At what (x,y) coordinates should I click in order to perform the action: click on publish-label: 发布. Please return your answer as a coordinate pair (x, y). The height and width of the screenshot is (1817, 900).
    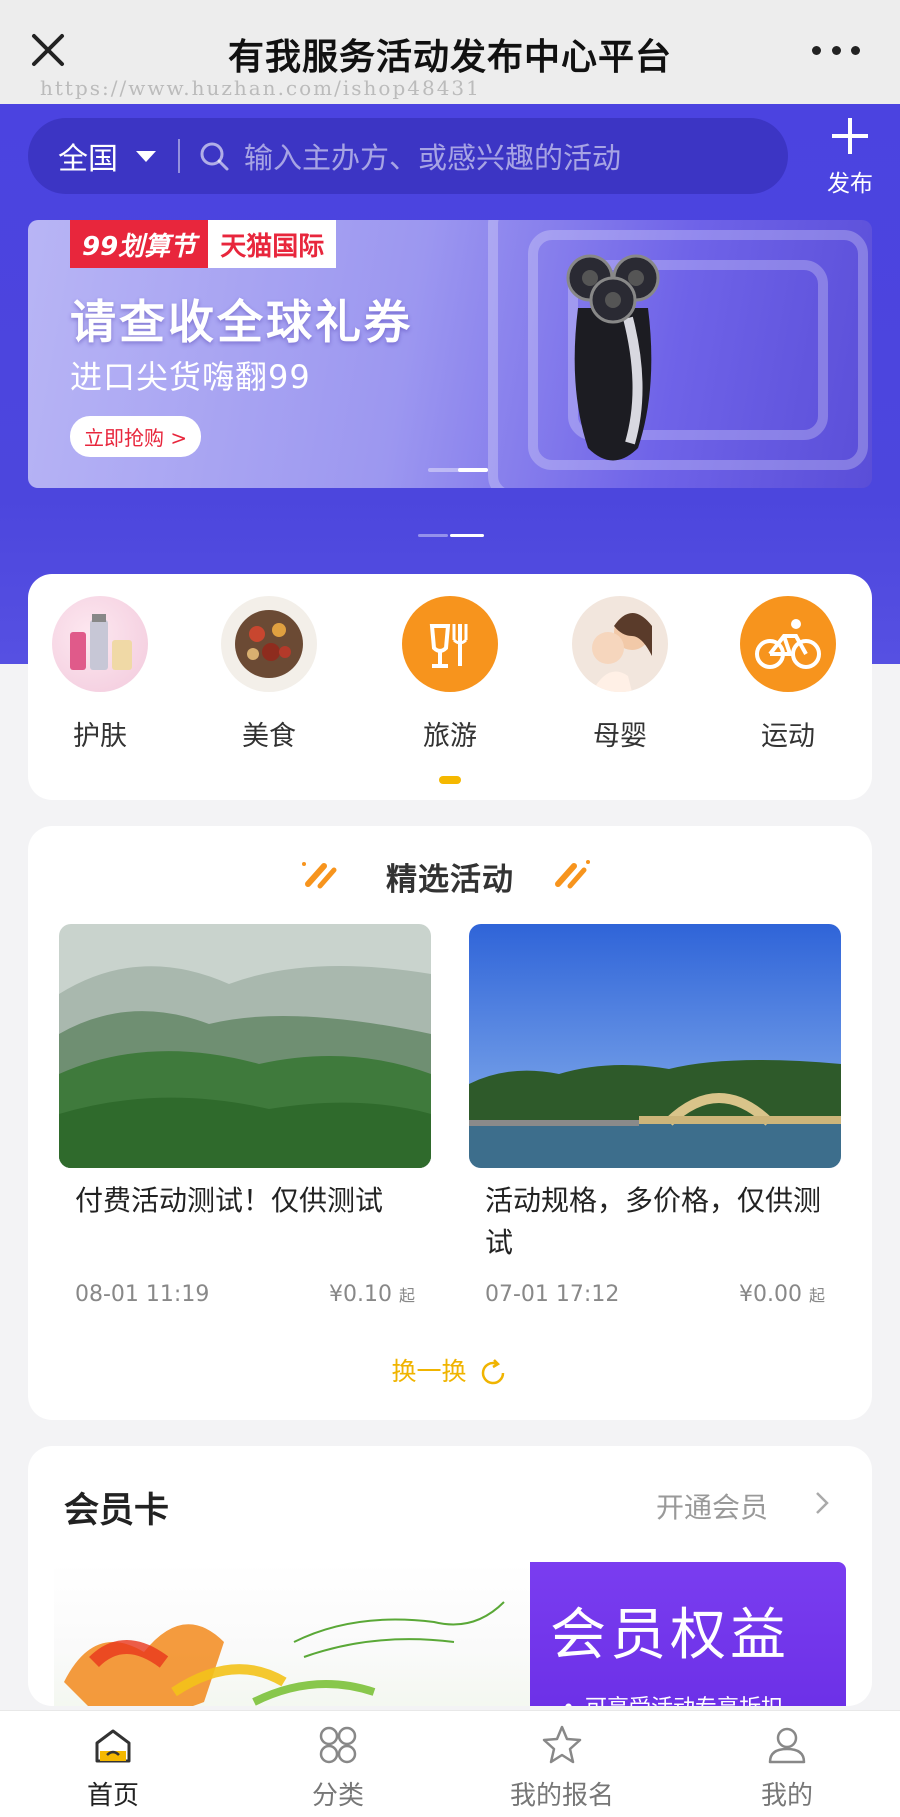
    Looking at the image, I should click on (850, 184).